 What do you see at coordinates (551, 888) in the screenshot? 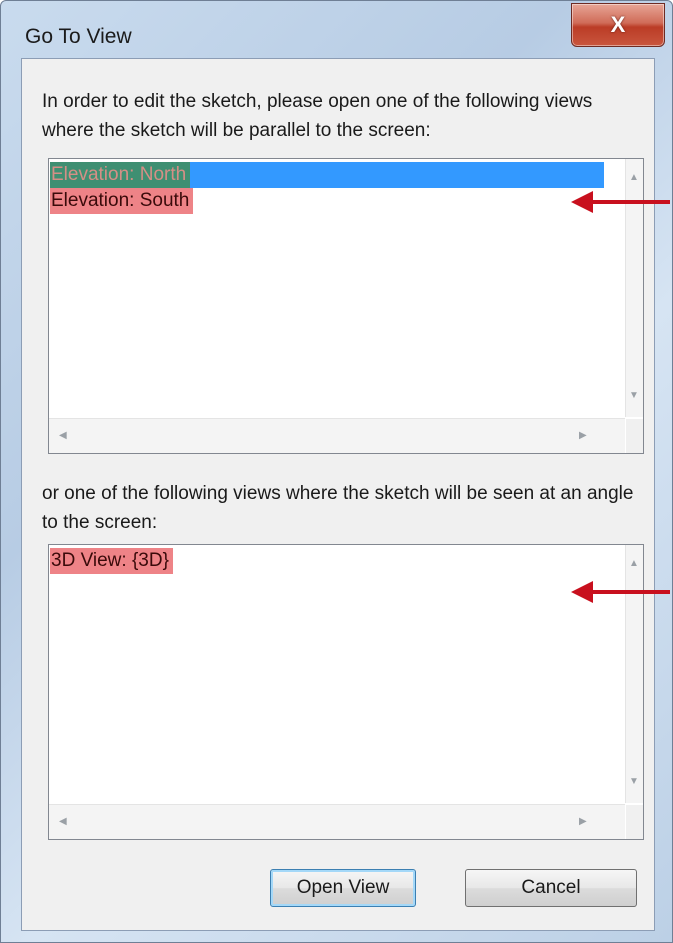
I see `cancel-button: Cancel` at bounding box center [551, 888].